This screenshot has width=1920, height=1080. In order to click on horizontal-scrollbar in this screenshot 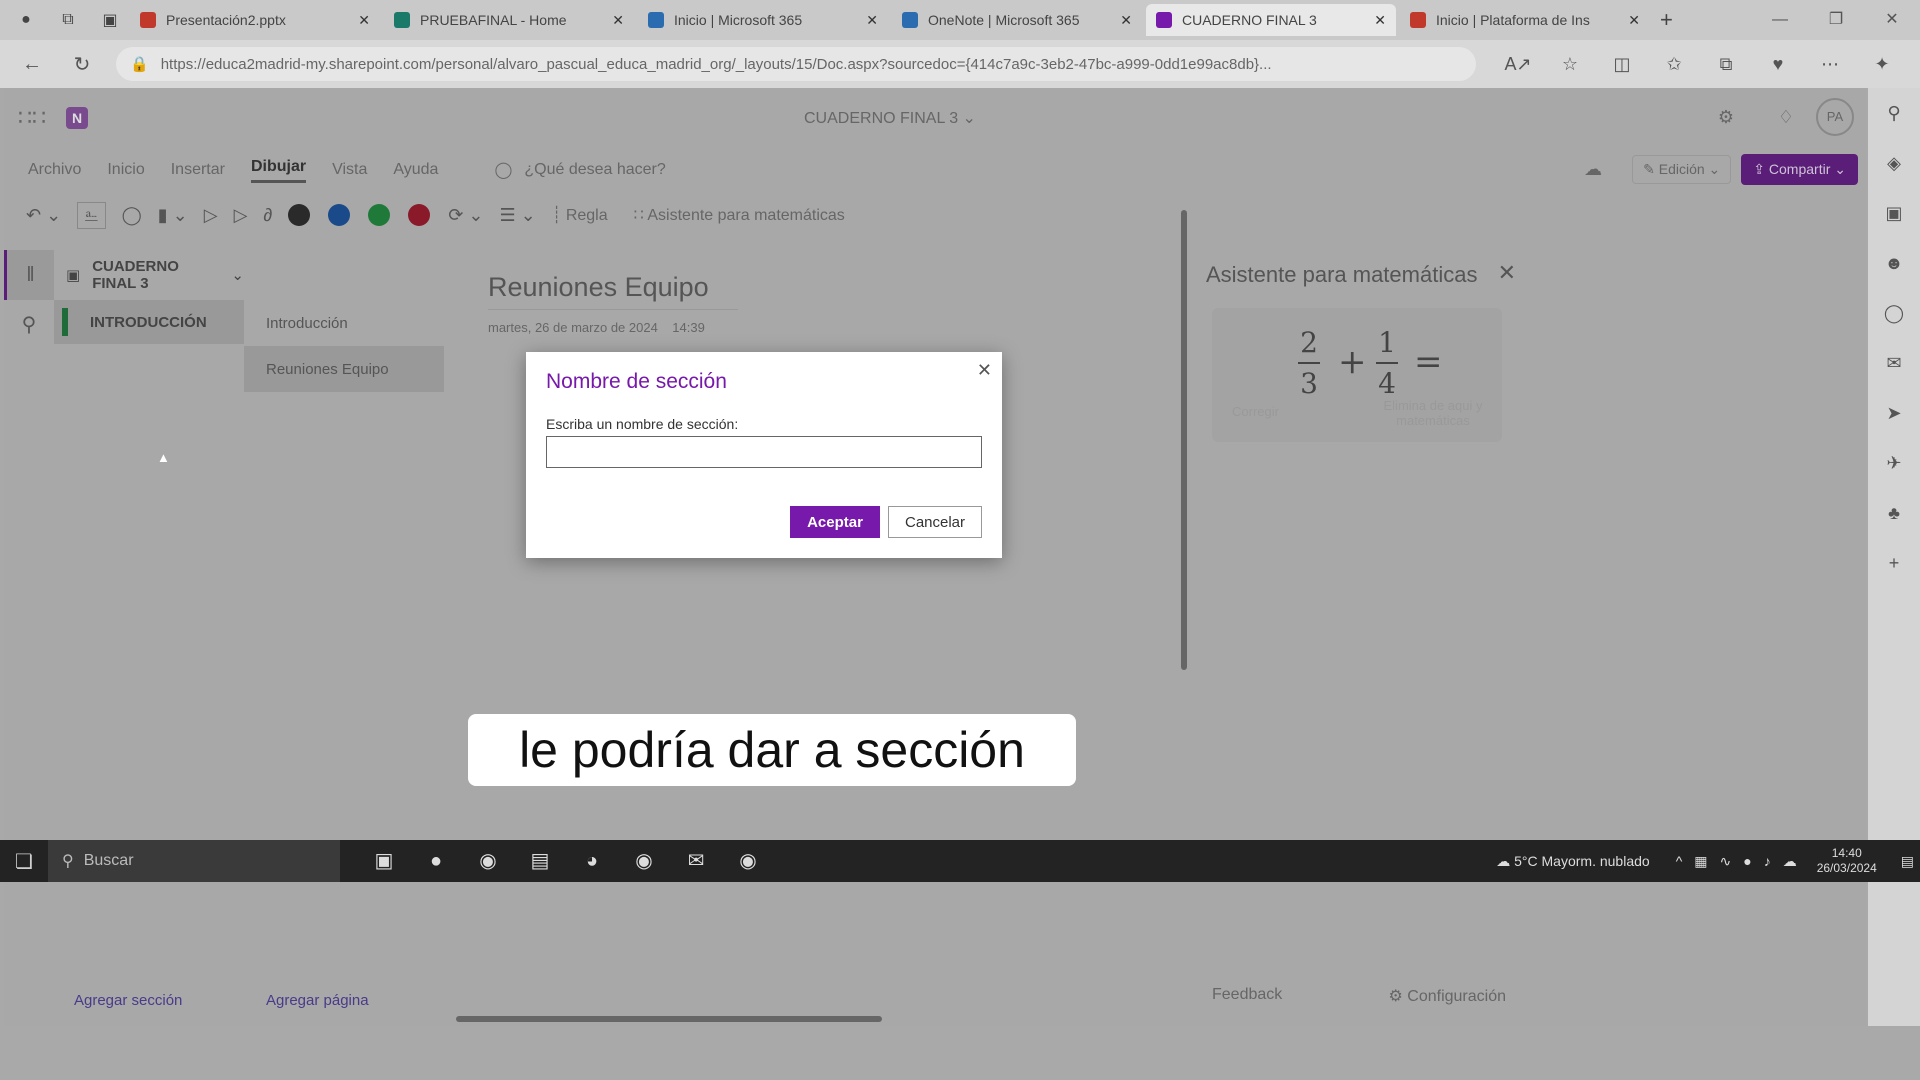, I will do `click(669, 1019)`.